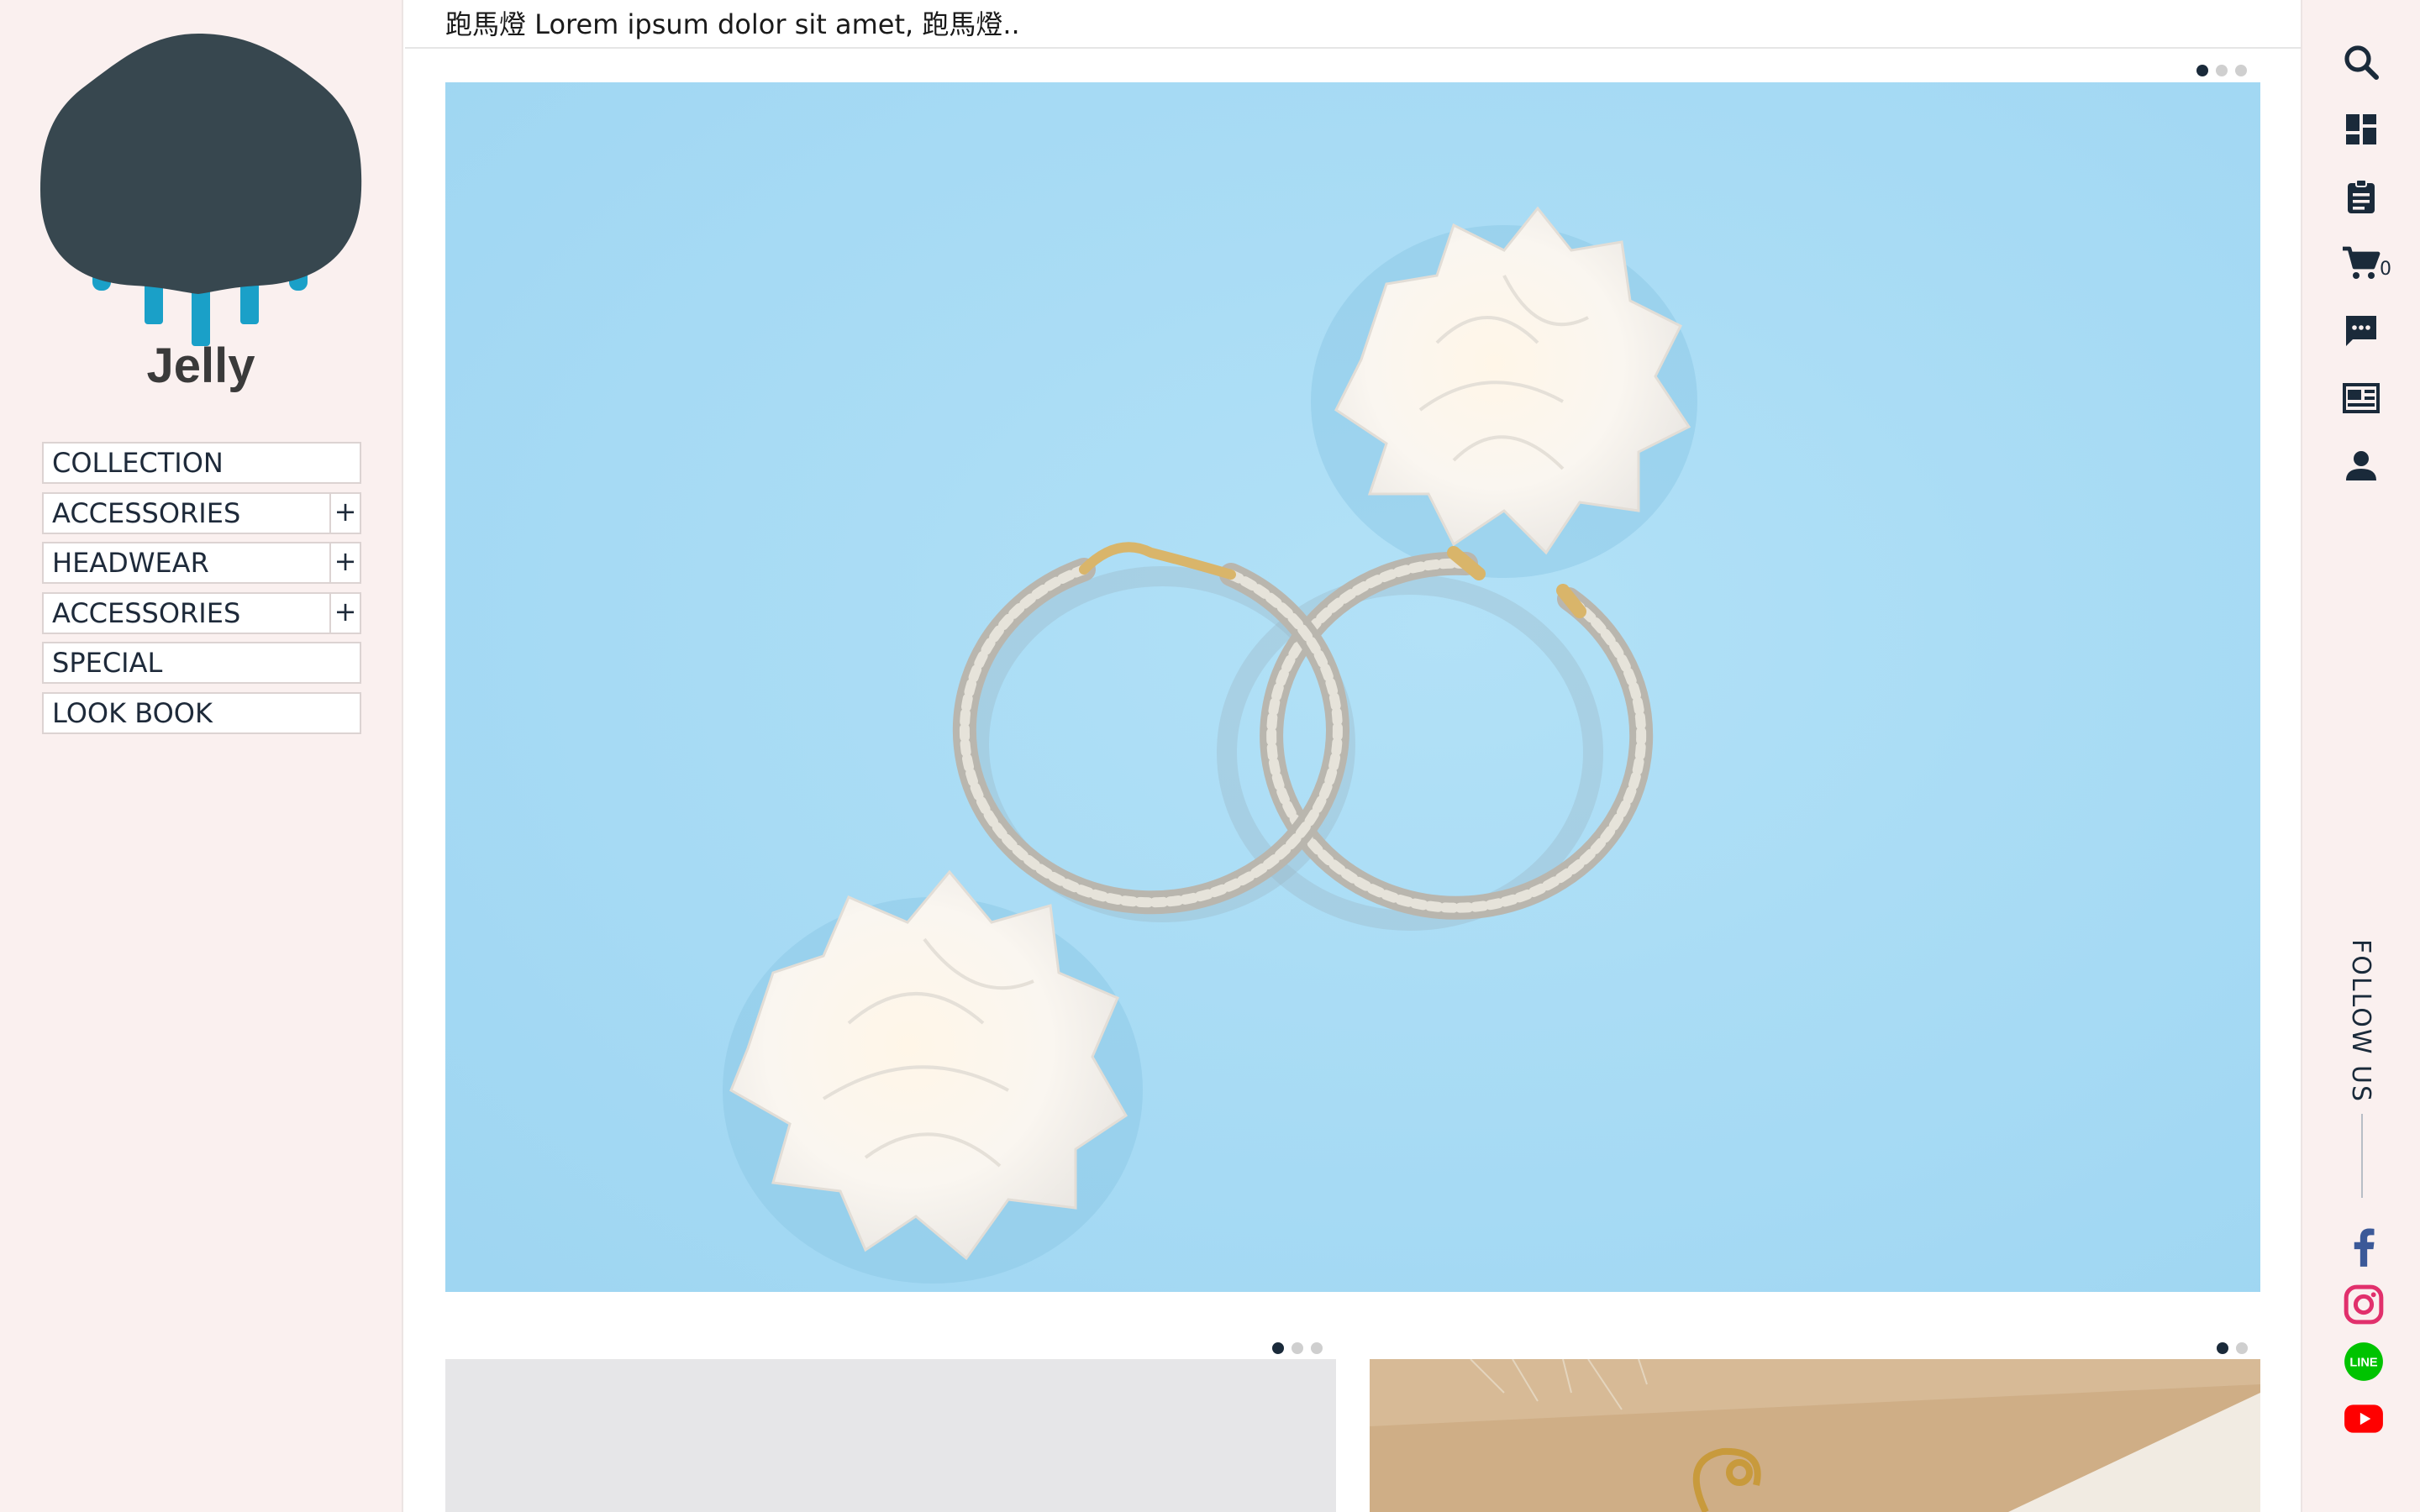 Image resolution: width=2420 pixels, height=1512 pixels. I want to click on card-left-carousel-dots, so click(1297, 1348).